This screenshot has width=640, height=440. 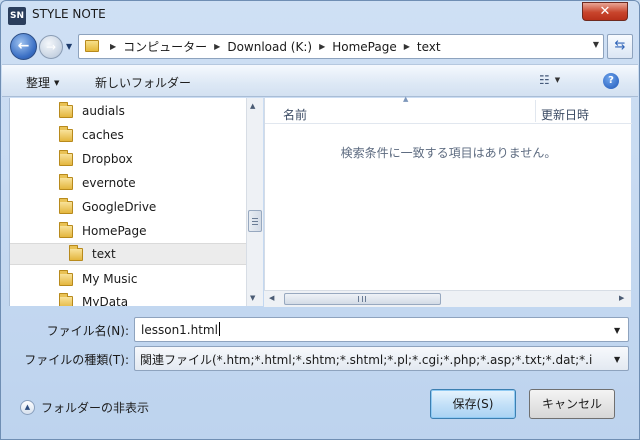 I want to click on close-button: ✕, so click(x=605, y=11).